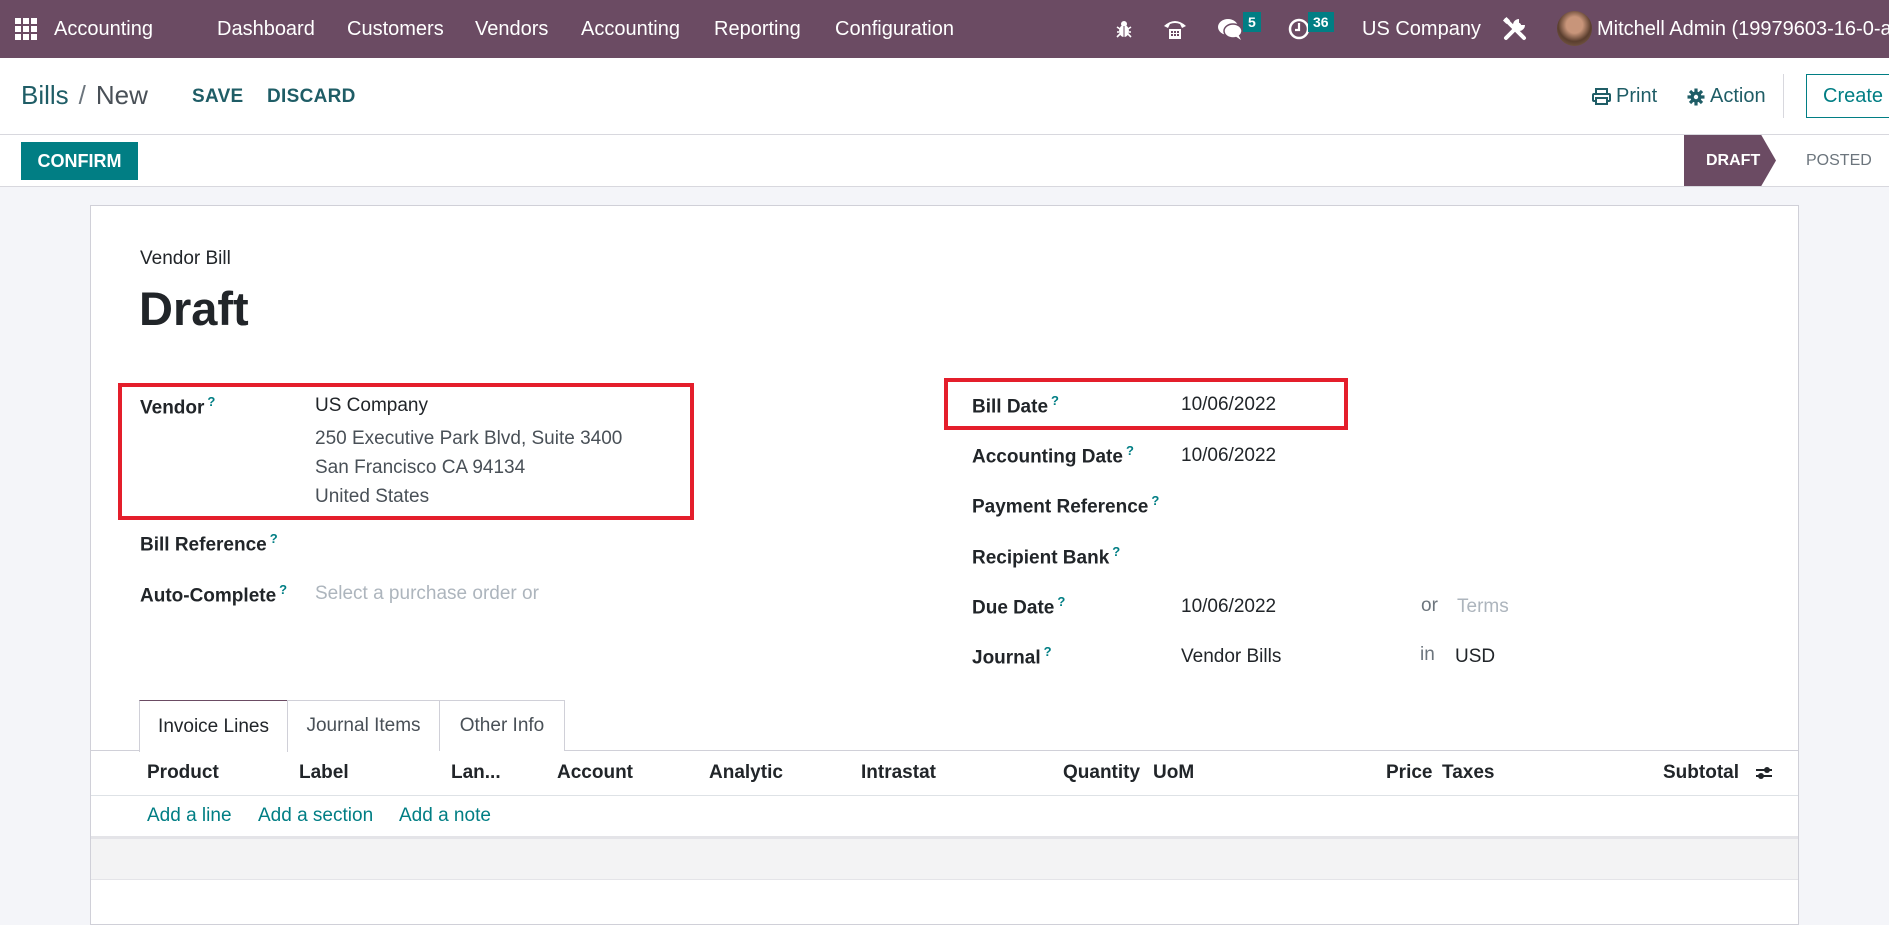 The image size is (1889, 925). I want to click on column-product: Product, so click(183, 773).